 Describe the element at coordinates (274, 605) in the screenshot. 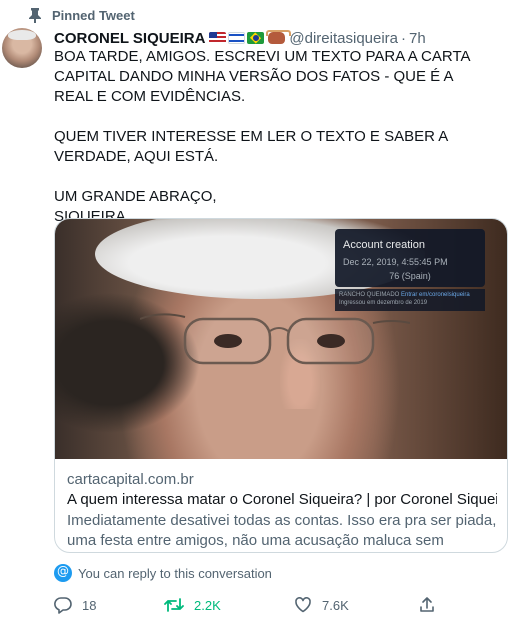

I see `tweet-actions: 18 2.2K 7.6K` at that location.